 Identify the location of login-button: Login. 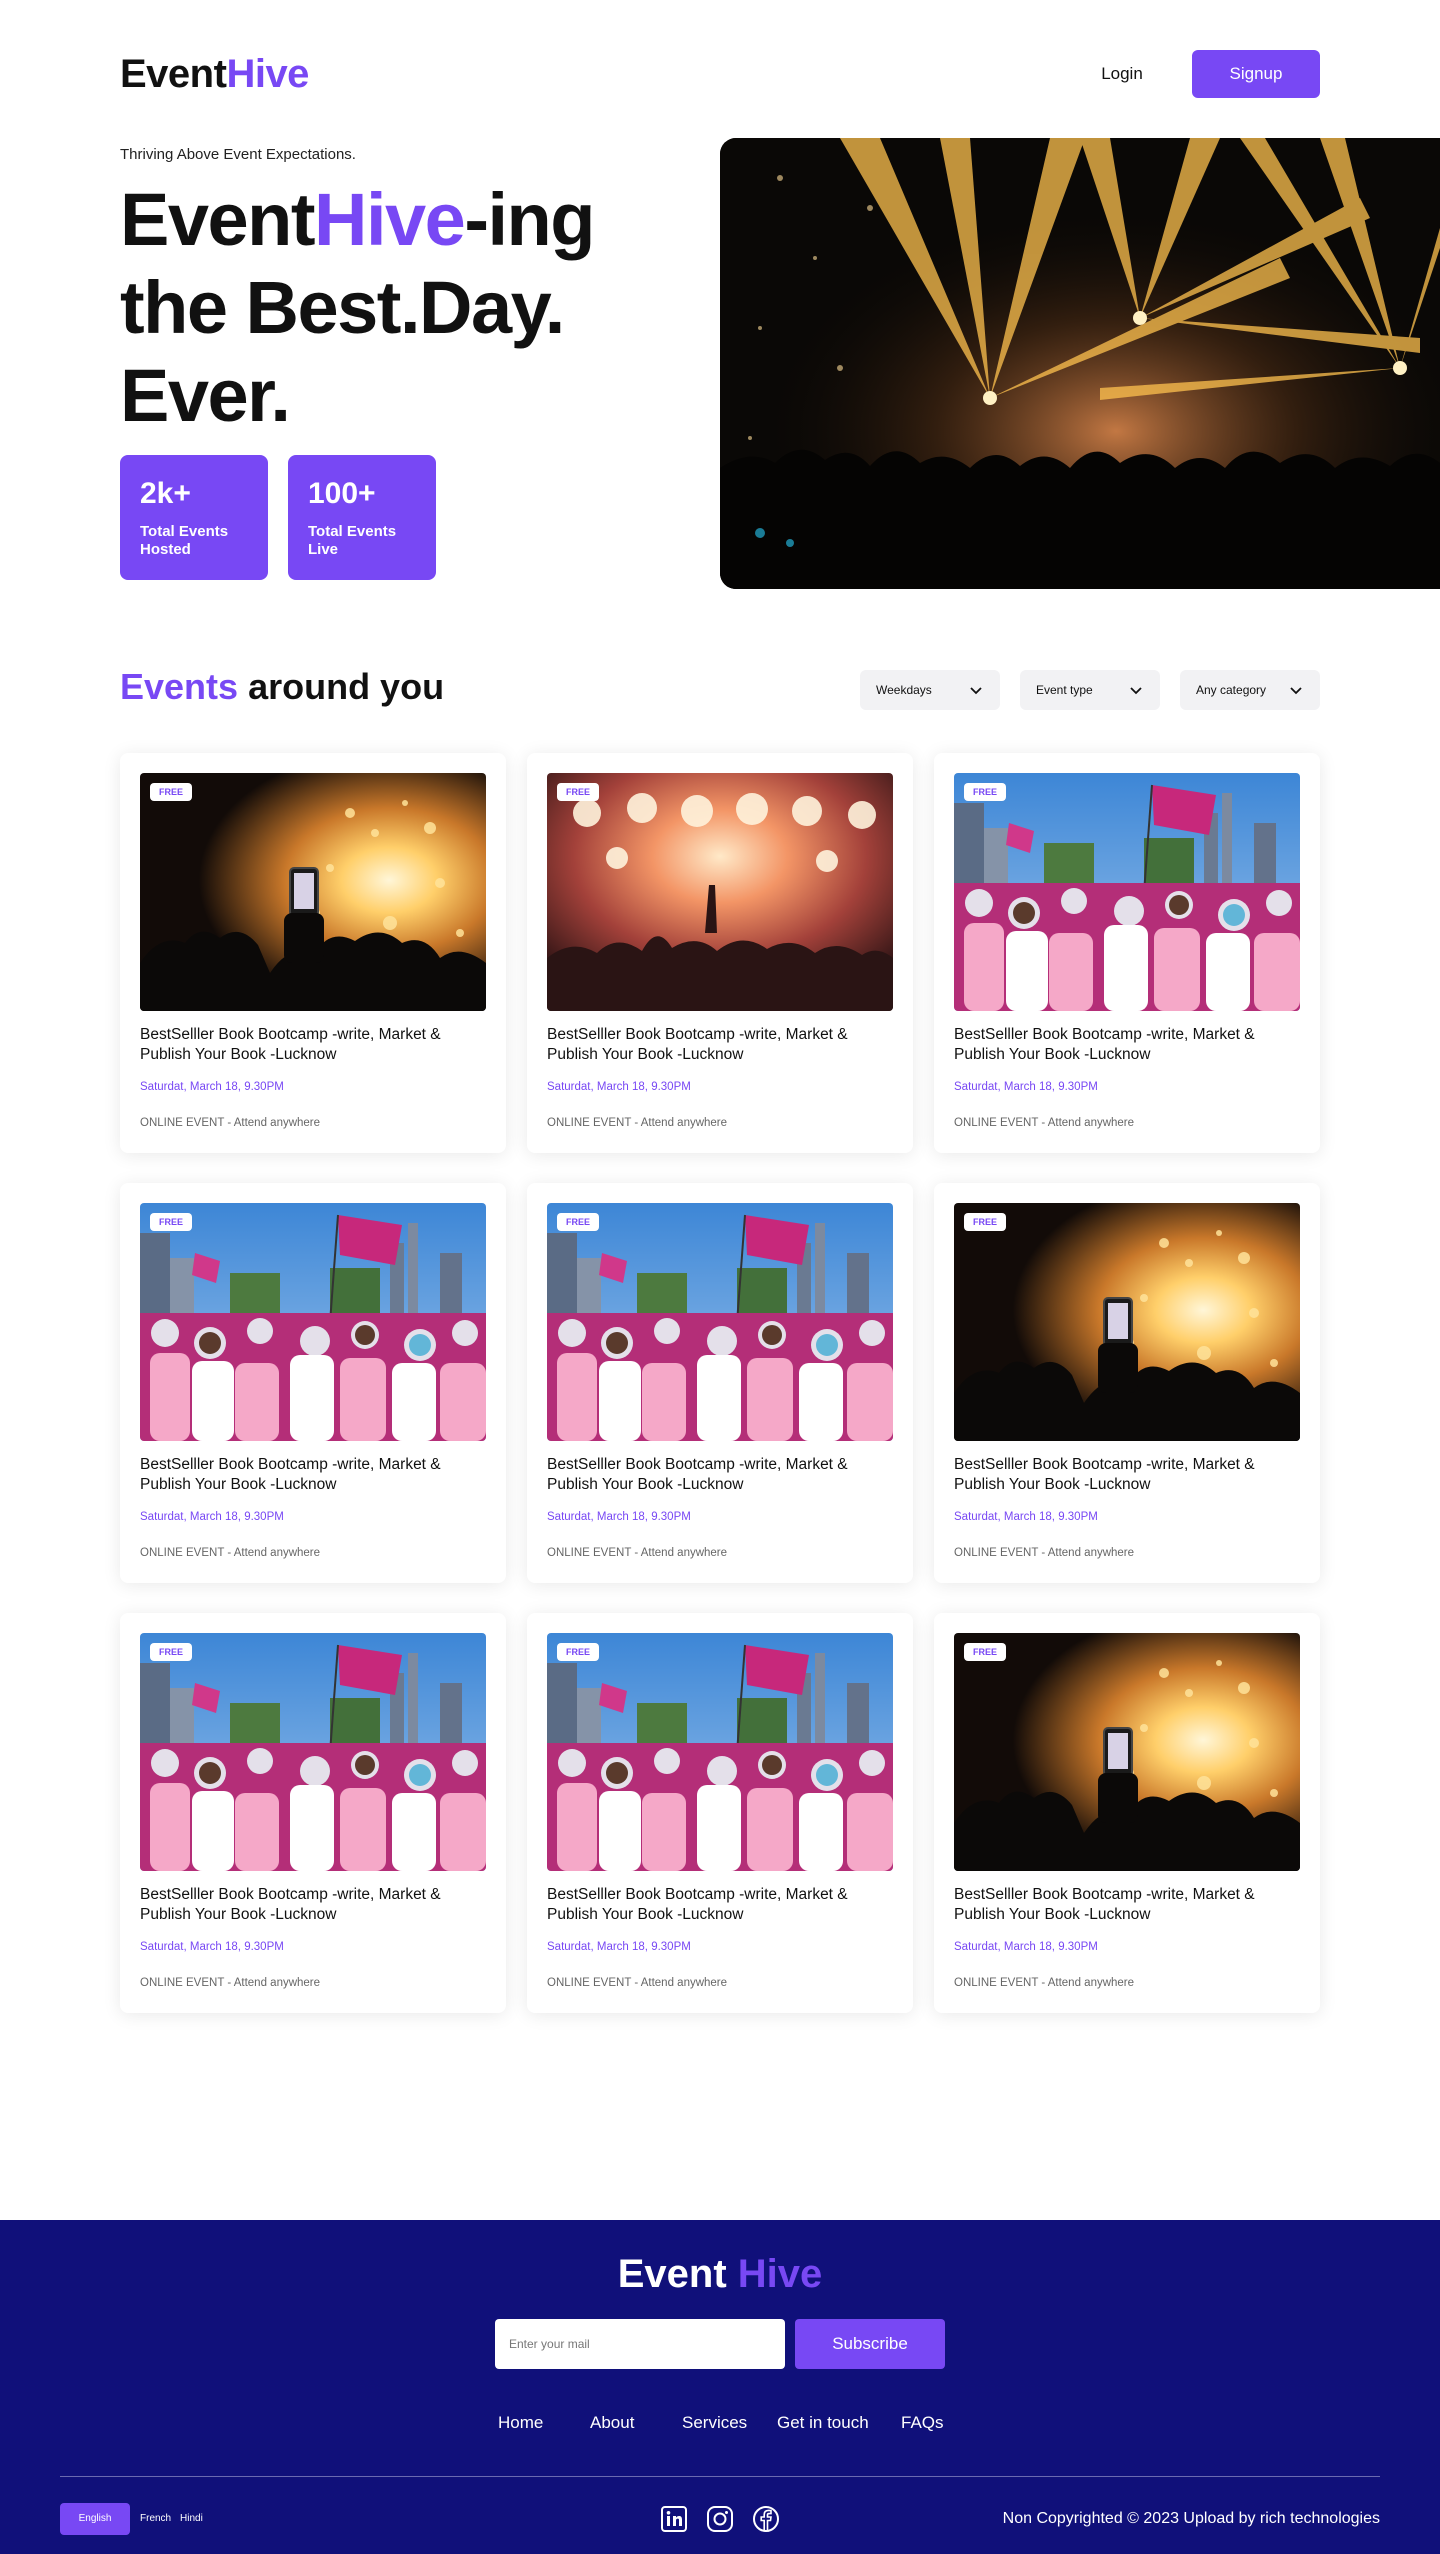
(1122, 74).